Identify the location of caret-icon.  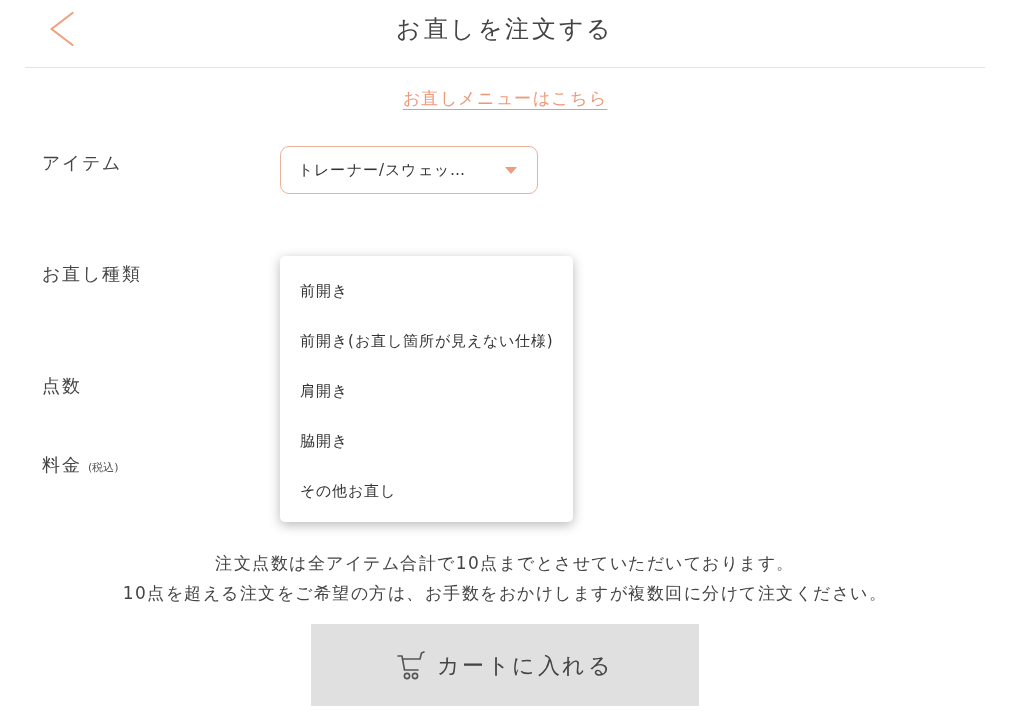
(511, 170).